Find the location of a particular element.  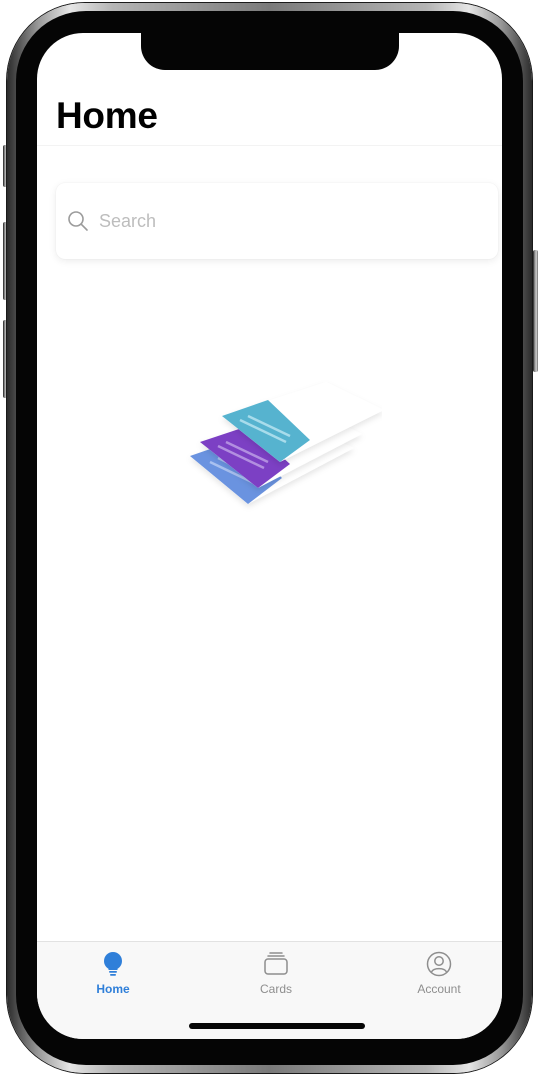

account-circle-icon is located at coordinates (439, 964).